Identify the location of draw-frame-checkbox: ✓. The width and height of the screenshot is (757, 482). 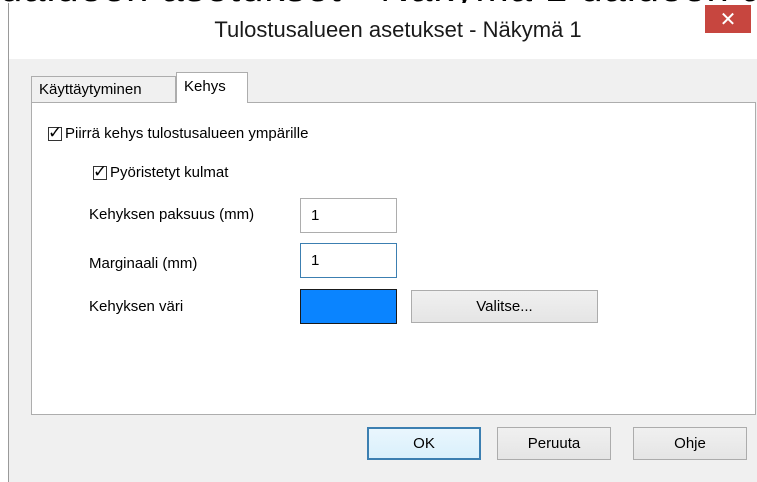
(55, 132).